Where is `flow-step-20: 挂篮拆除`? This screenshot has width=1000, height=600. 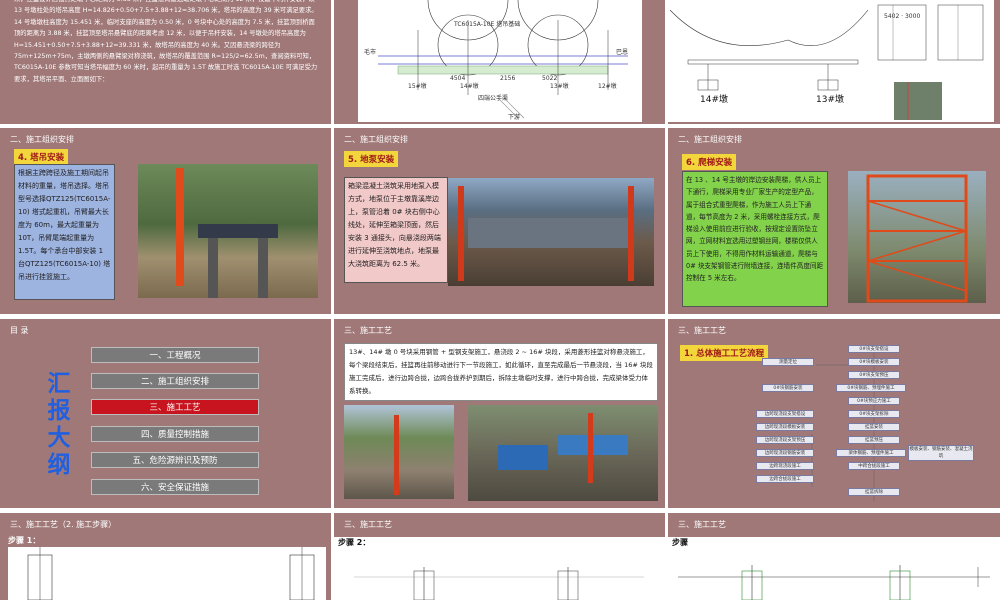
flow-step-20: 挂篮拆除 is located at coordinates (874, 492).